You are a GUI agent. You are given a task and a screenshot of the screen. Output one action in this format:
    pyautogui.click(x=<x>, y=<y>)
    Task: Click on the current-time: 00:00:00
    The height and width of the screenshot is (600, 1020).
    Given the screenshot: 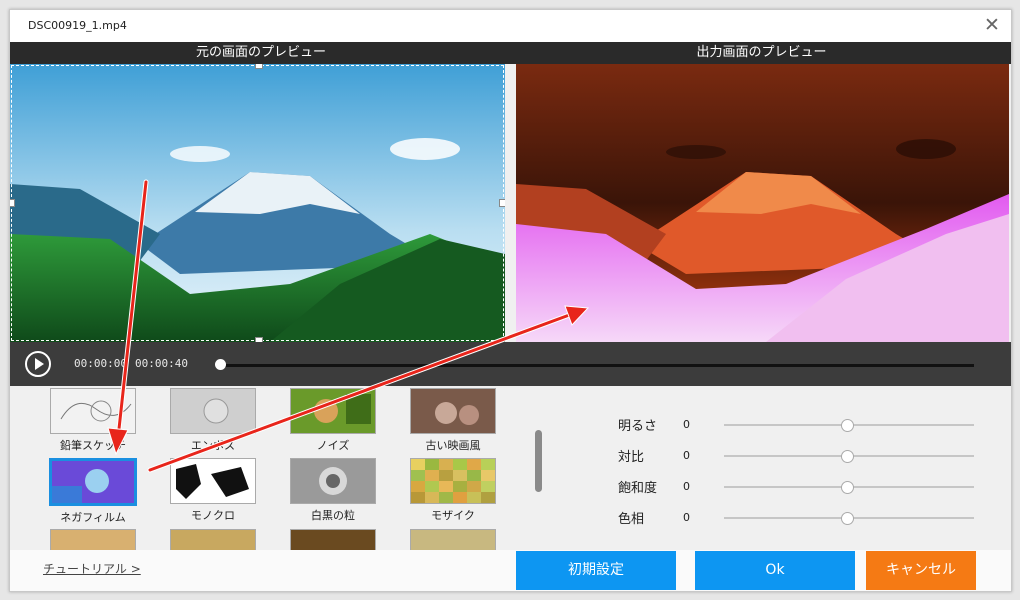 What is the action you would take?
    pyautogui.click(x=100, y=363)
    